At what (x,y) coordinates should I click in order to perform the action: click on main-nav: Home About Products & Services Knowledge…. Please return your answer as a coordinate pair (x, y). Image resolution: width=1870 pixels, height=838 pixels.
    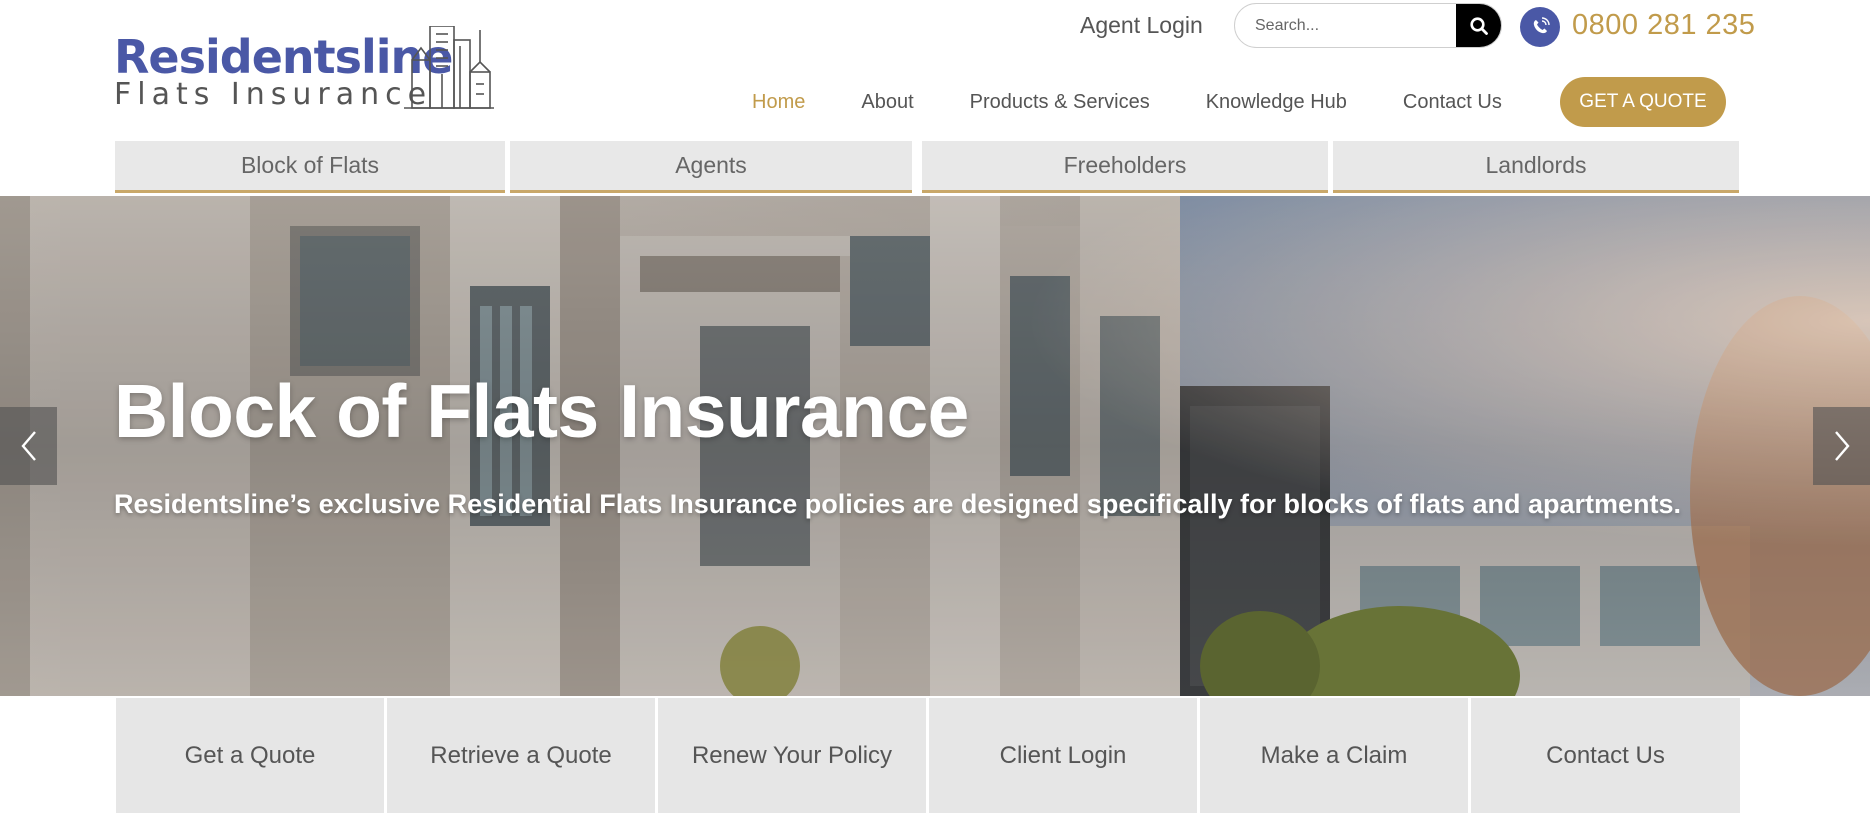
    Looking at the image, I should click on (1155, 102).